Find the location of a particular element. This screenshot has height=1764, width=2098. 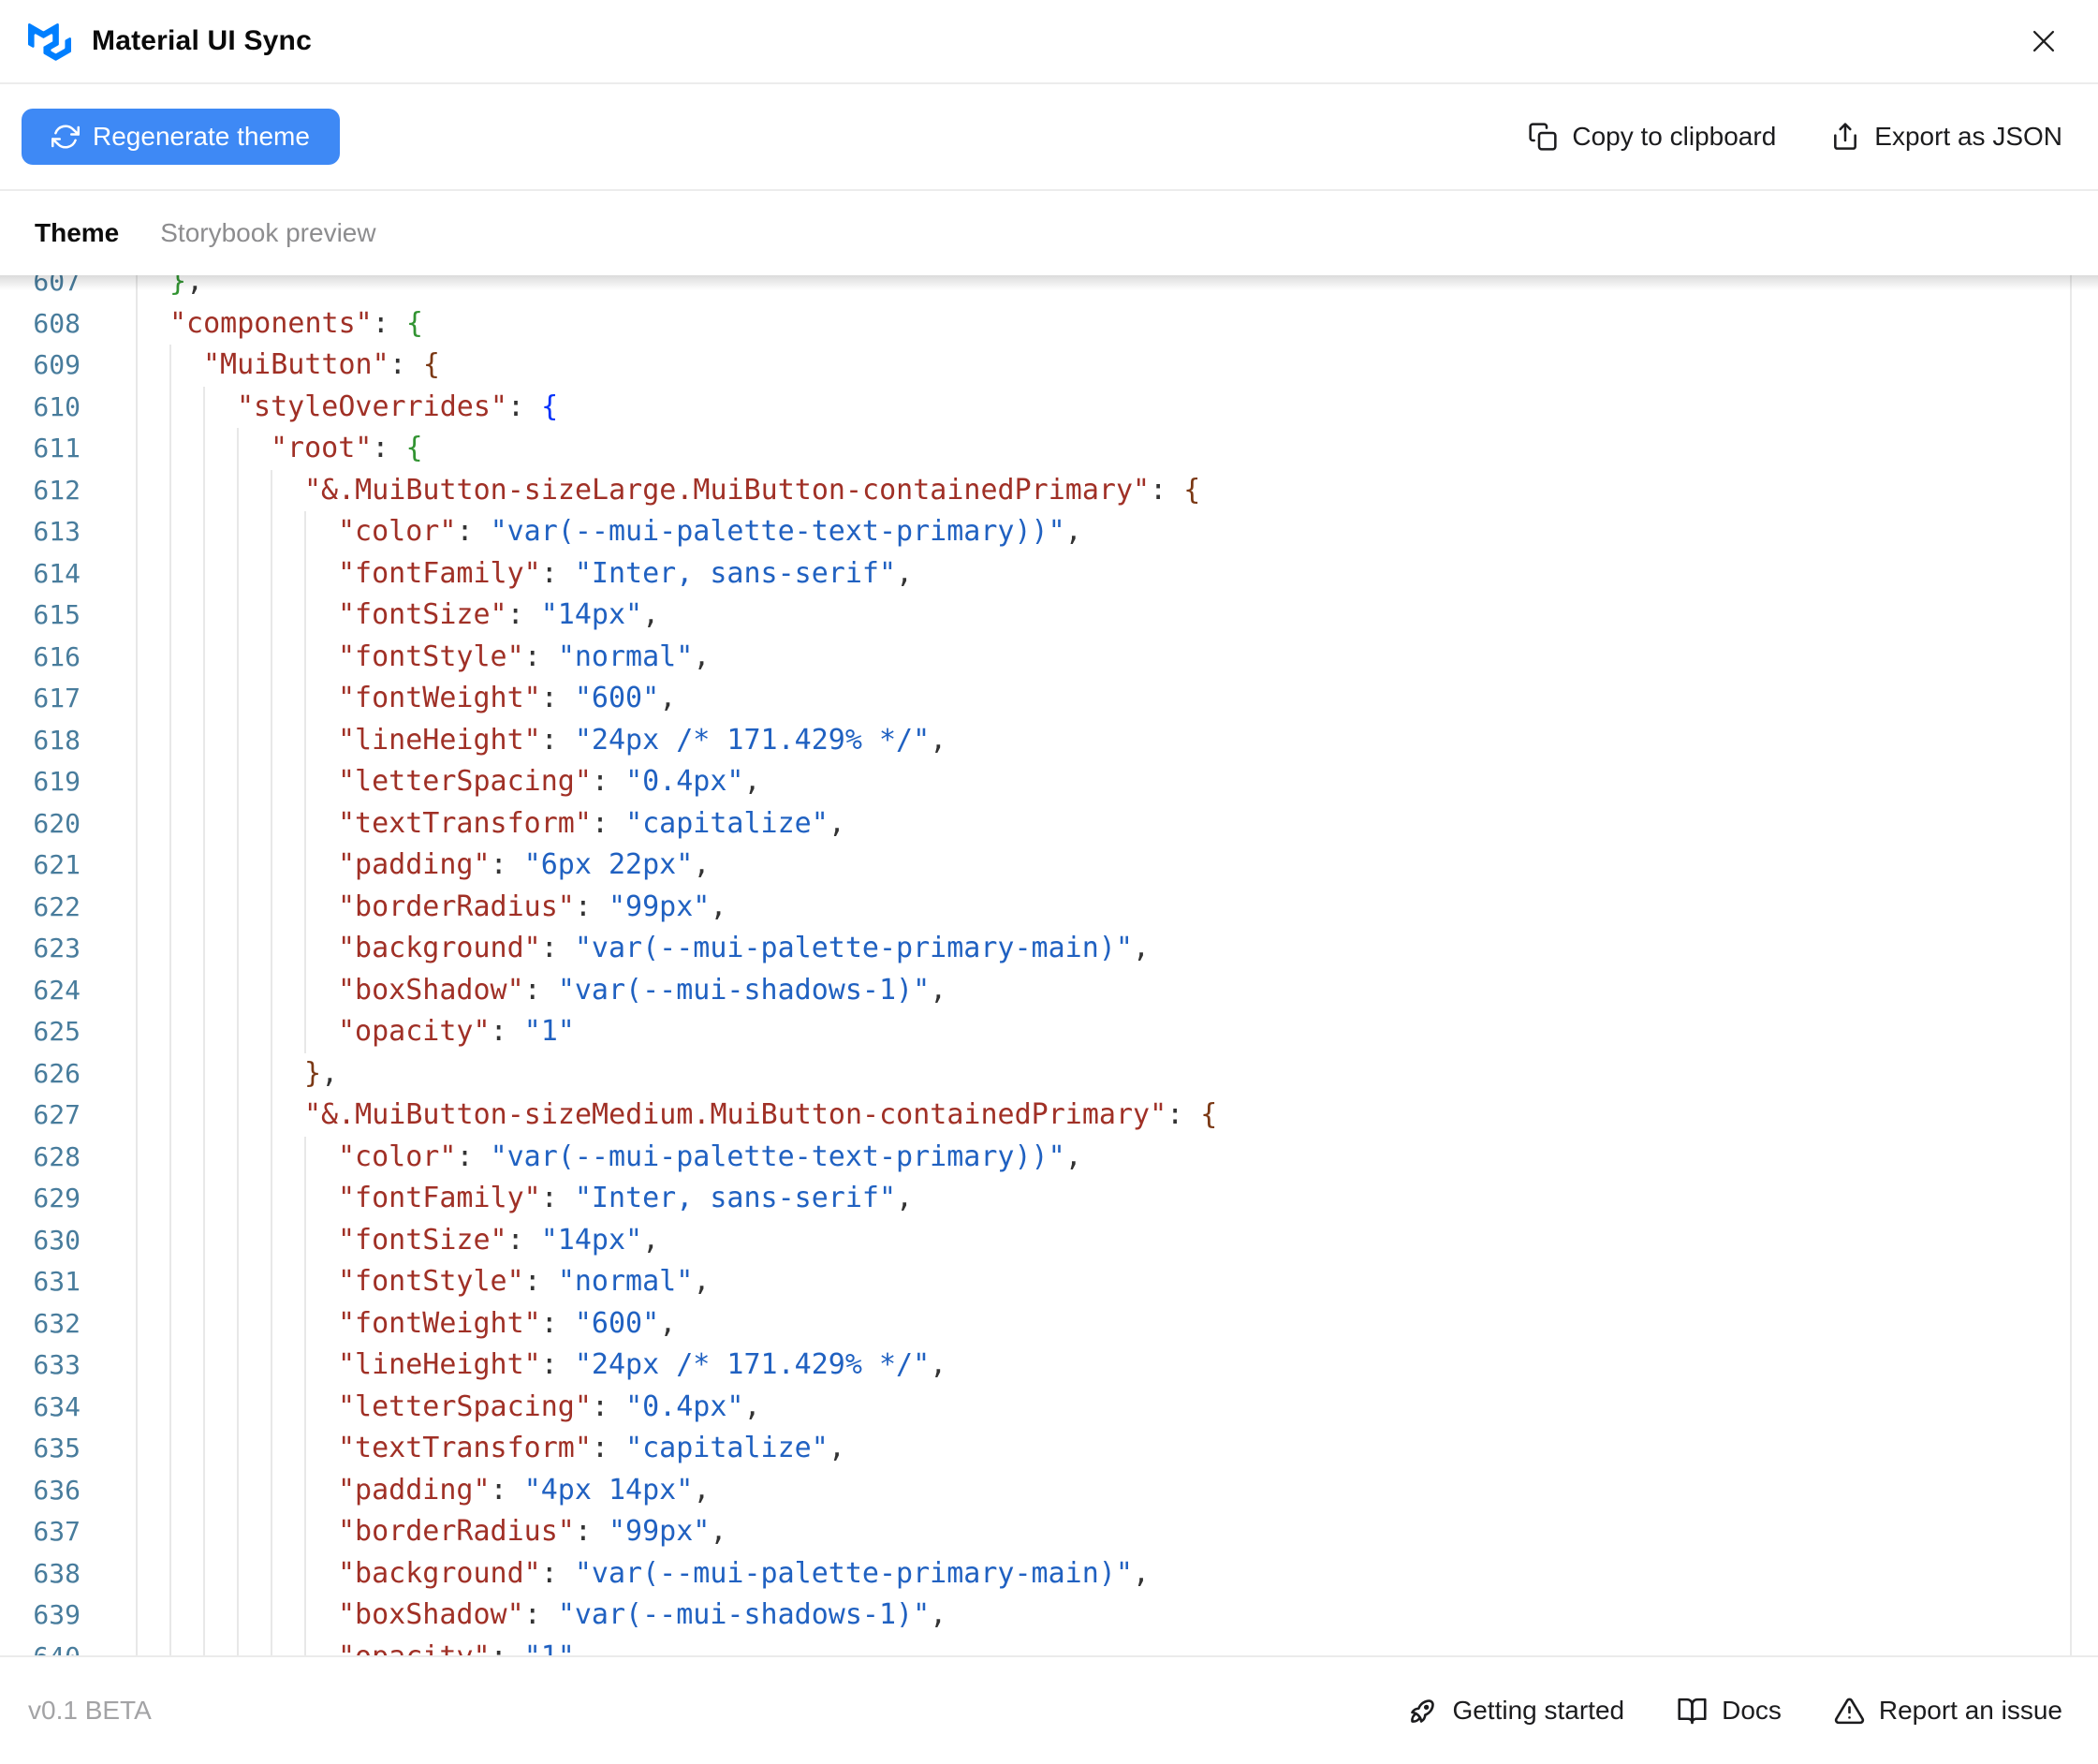

copy-to-clipboard-button: Copy to clipboard is located at coordinates (1652, 137).